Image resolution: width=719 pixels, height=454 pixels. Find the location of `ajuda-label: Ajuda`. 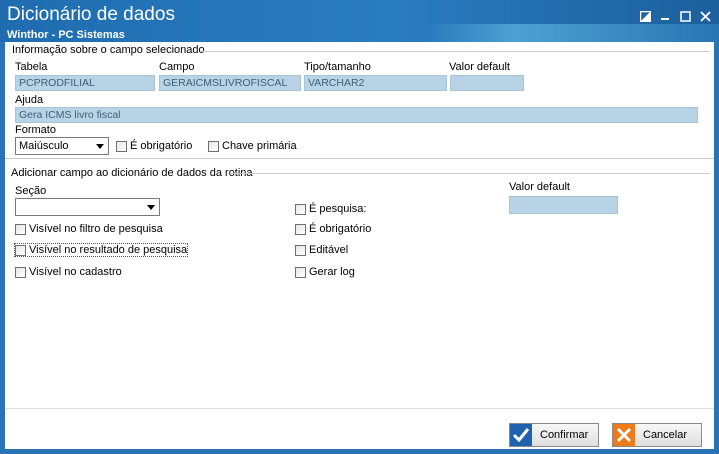

ajuda-label: Ajuda is located at coordinates (29, 100).